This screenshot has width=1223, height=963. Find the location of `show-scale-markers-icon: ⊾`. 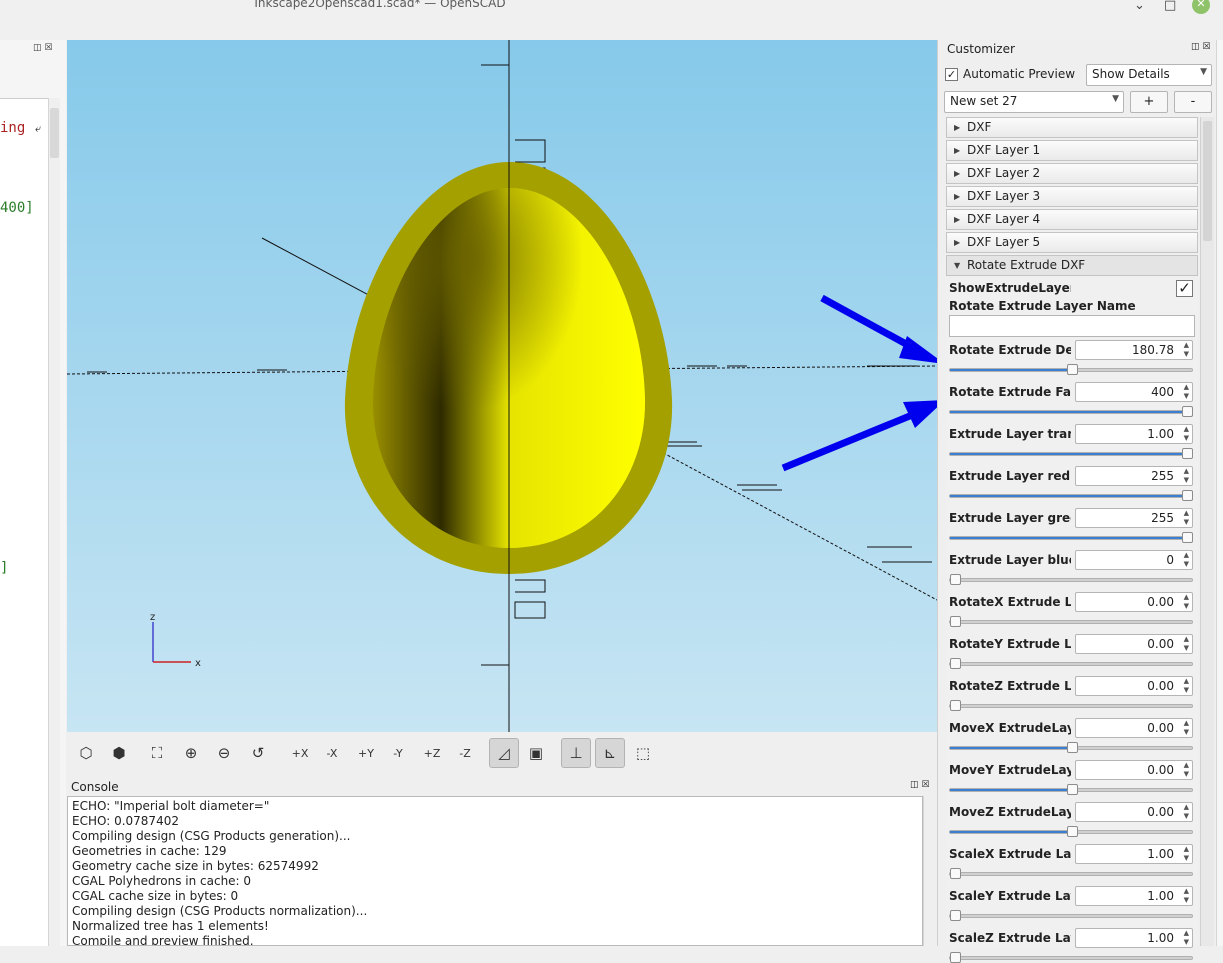

show-scale-markers-icon: ⊾ is located at coordinates (610, 753).